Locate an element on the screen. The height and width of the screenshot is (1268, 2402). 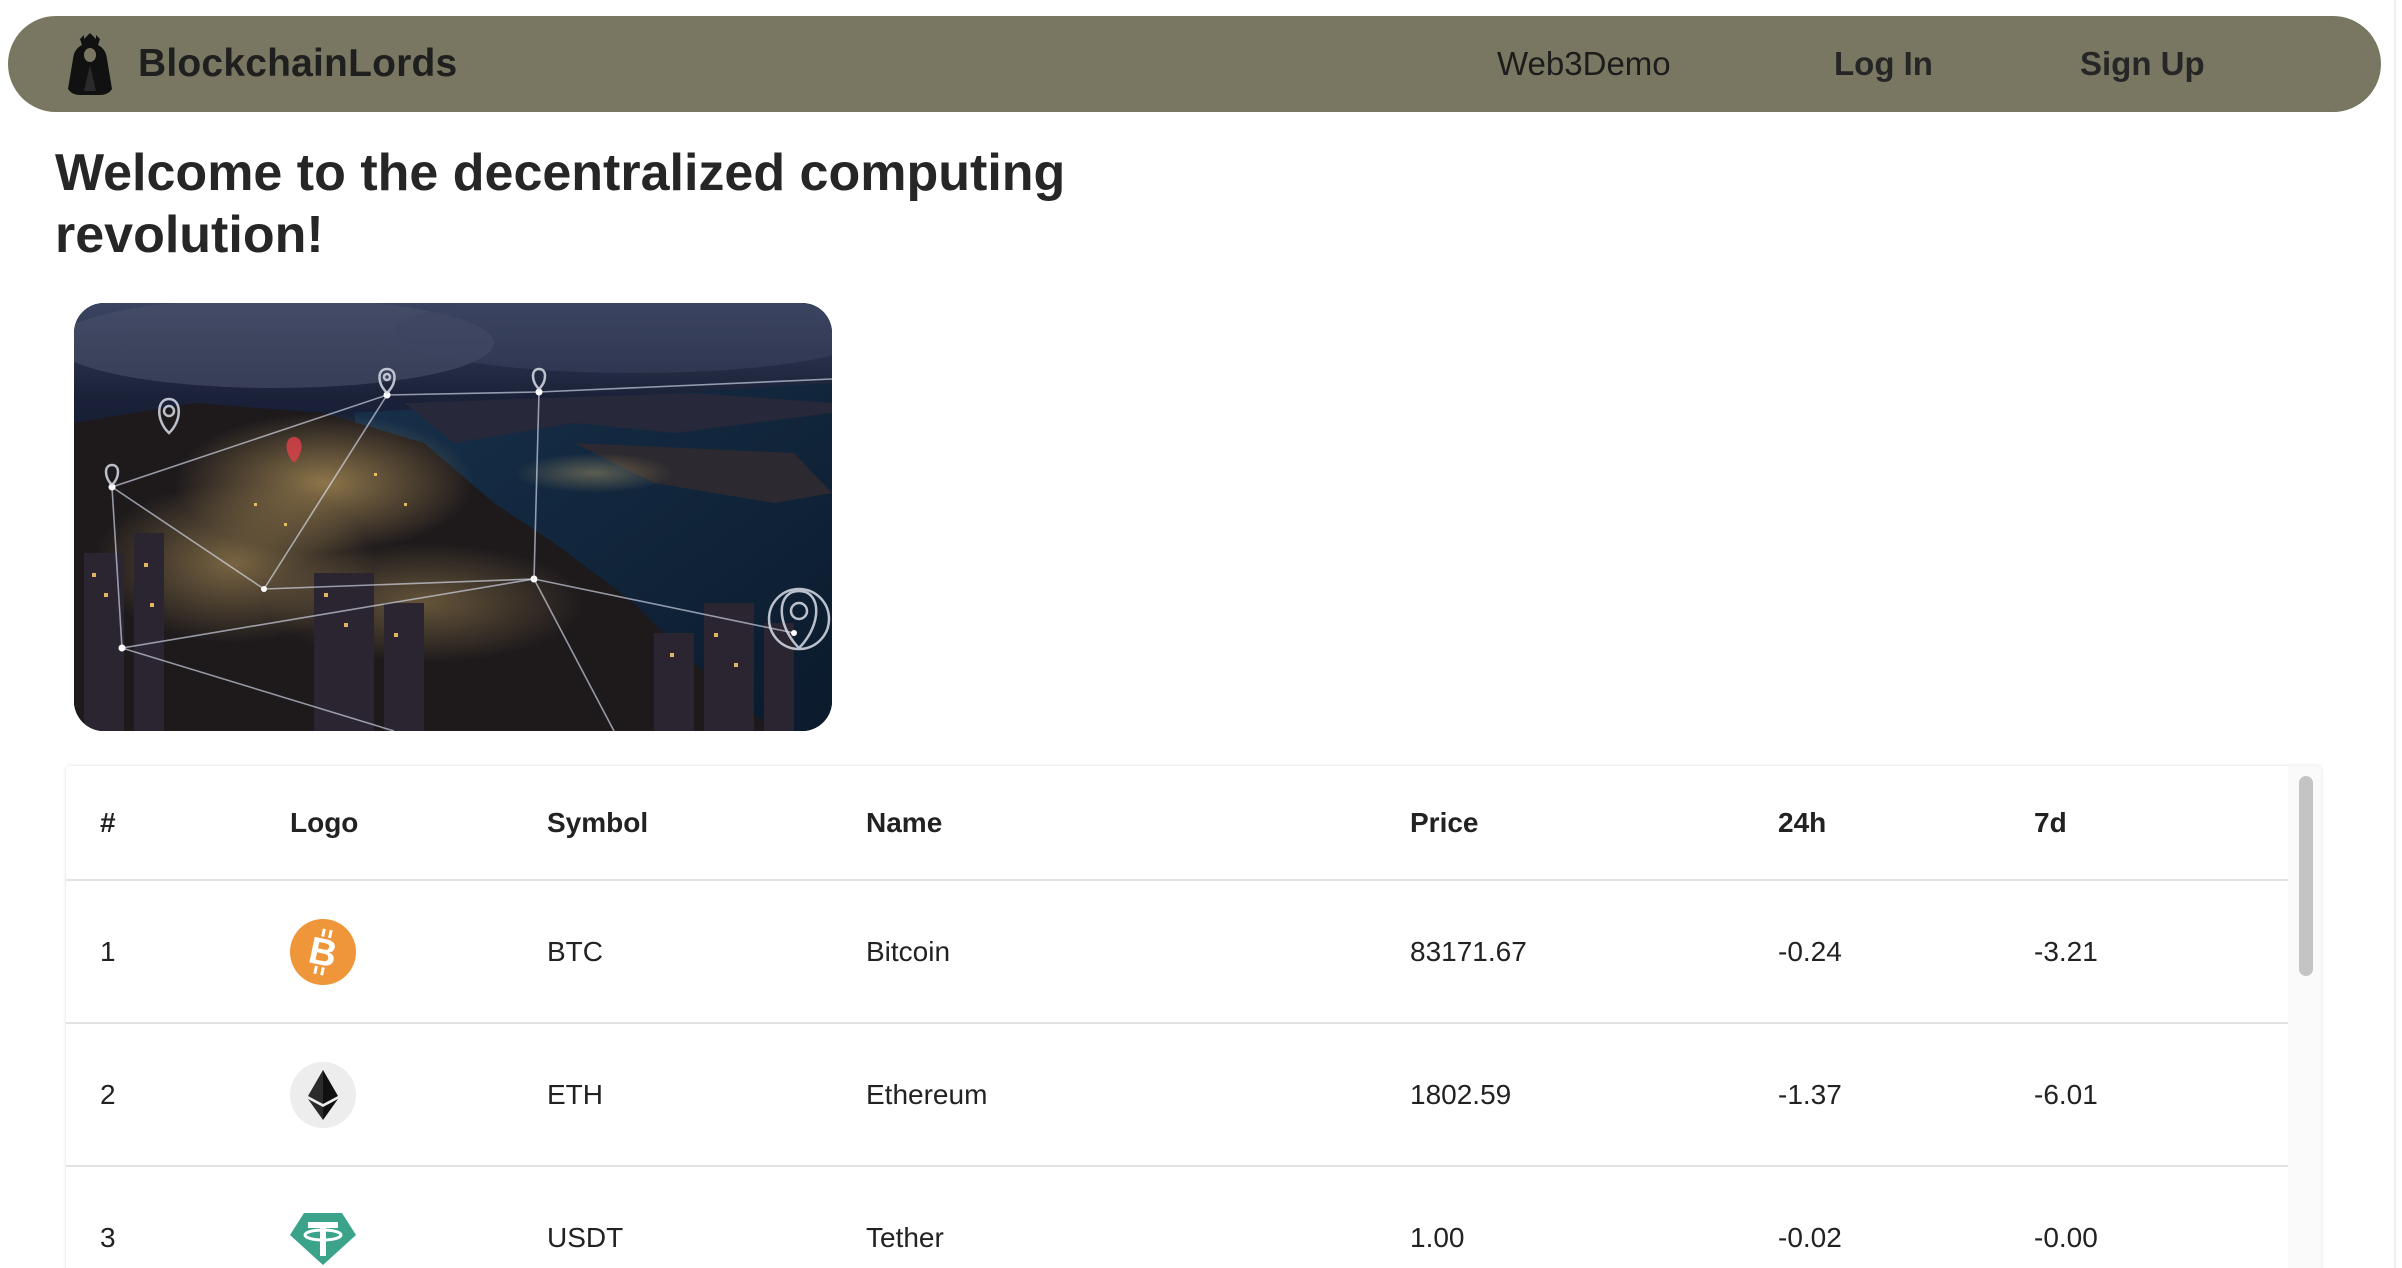
cell-change-24h: -1.37 is located at coordinates (1810, 1094).